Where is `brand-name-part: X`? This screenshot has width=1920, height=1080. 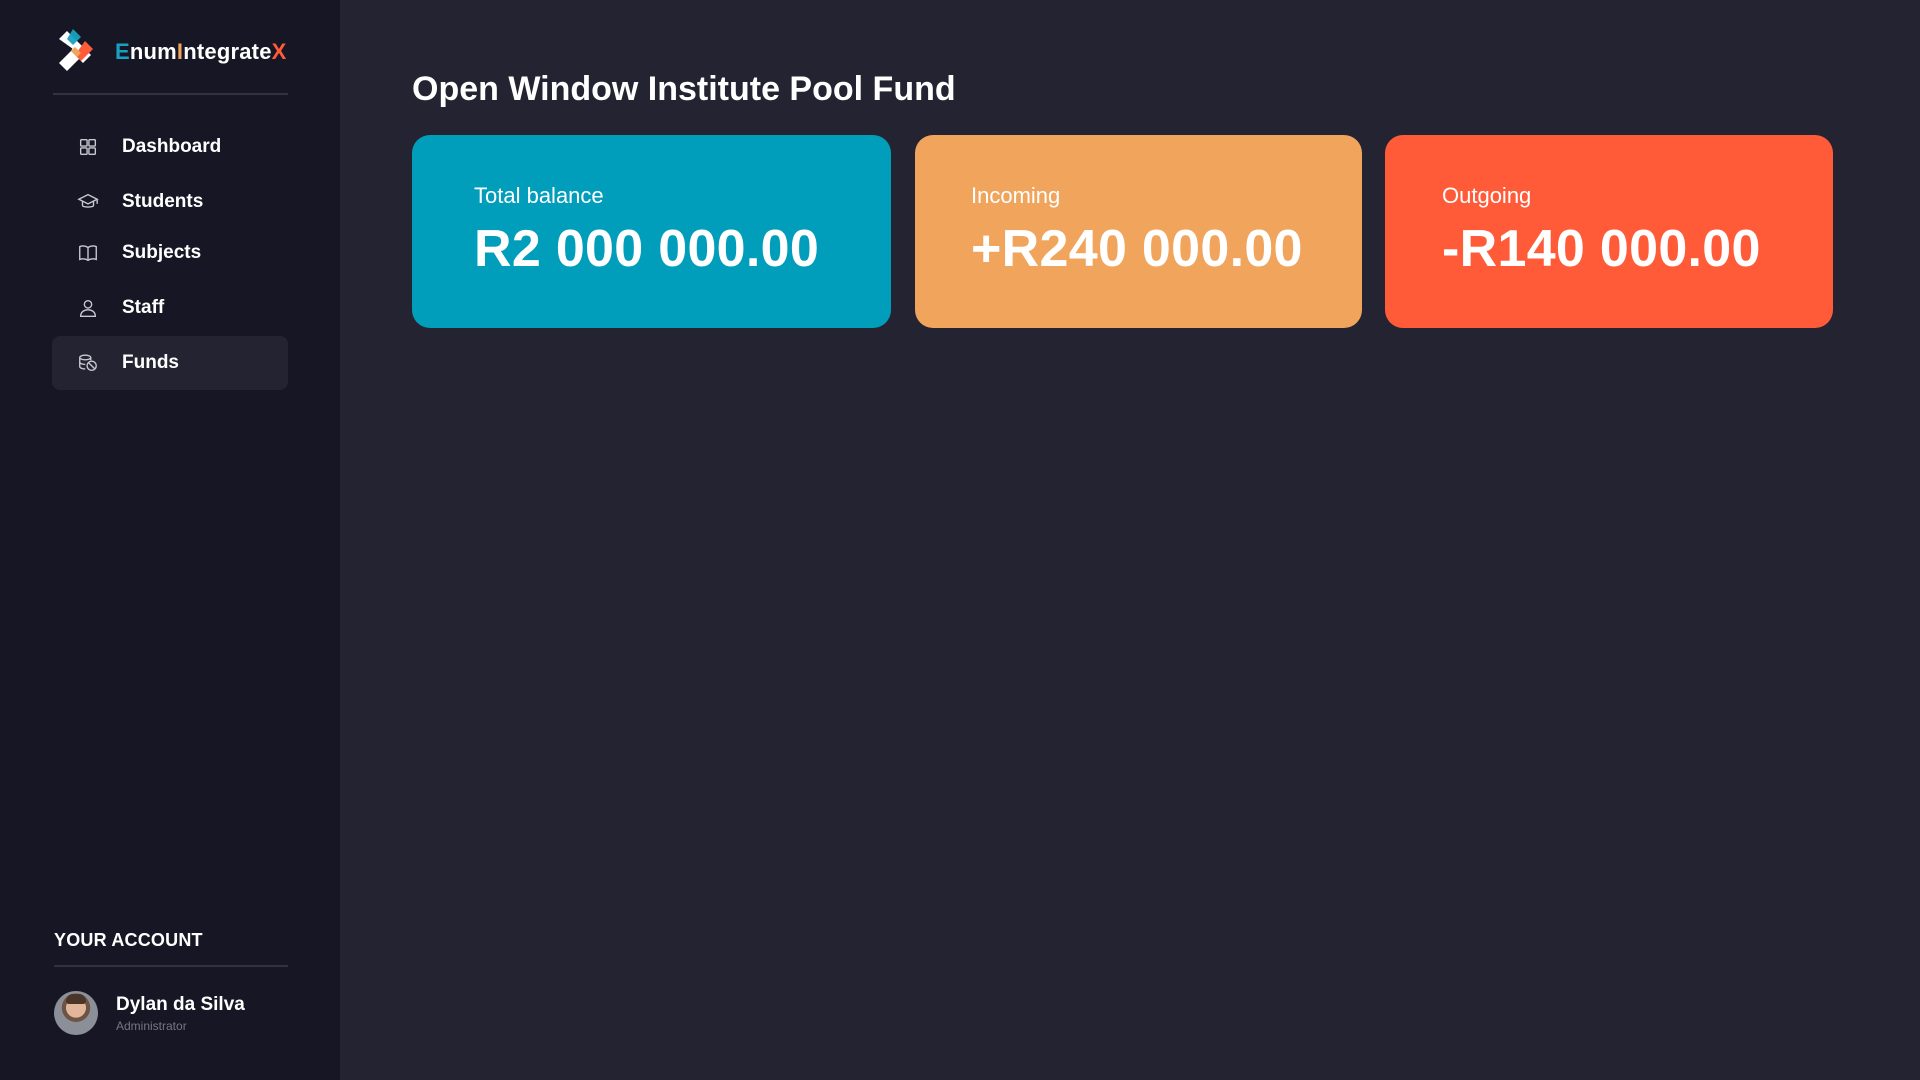
brand-name-part: X is located at coordinates (279, 51).